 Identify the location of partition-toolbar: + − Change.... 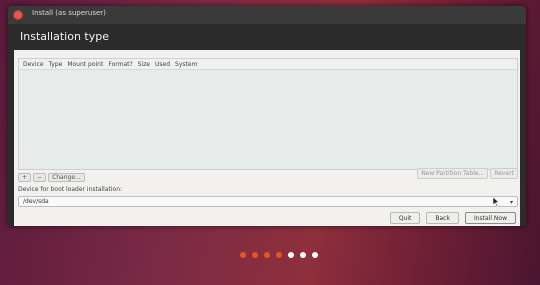
(51, 177).